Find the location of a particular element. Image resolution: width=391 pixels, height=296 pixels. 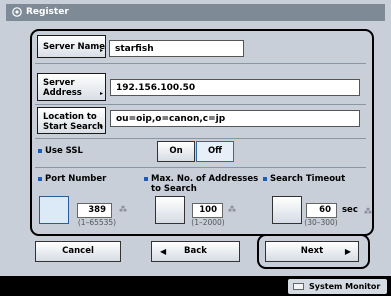

max-addresses-label: Max. No. of Addresses to Search is located at coordinates (201, 184).